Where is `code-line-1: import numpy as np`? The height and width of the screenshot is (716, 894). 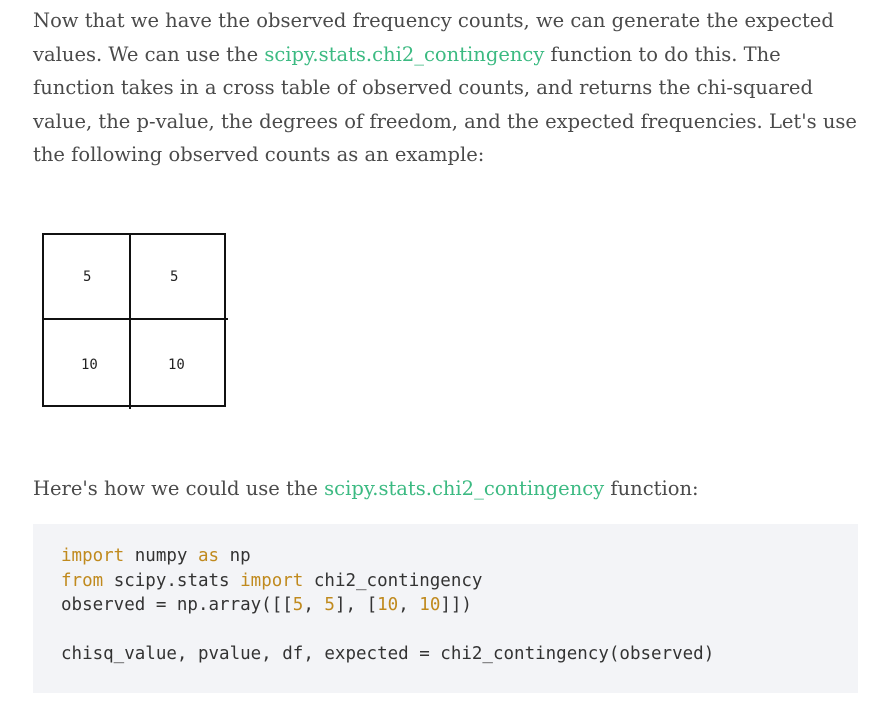
code-line-1: import numpy as np is located at coordinates (459, 556).